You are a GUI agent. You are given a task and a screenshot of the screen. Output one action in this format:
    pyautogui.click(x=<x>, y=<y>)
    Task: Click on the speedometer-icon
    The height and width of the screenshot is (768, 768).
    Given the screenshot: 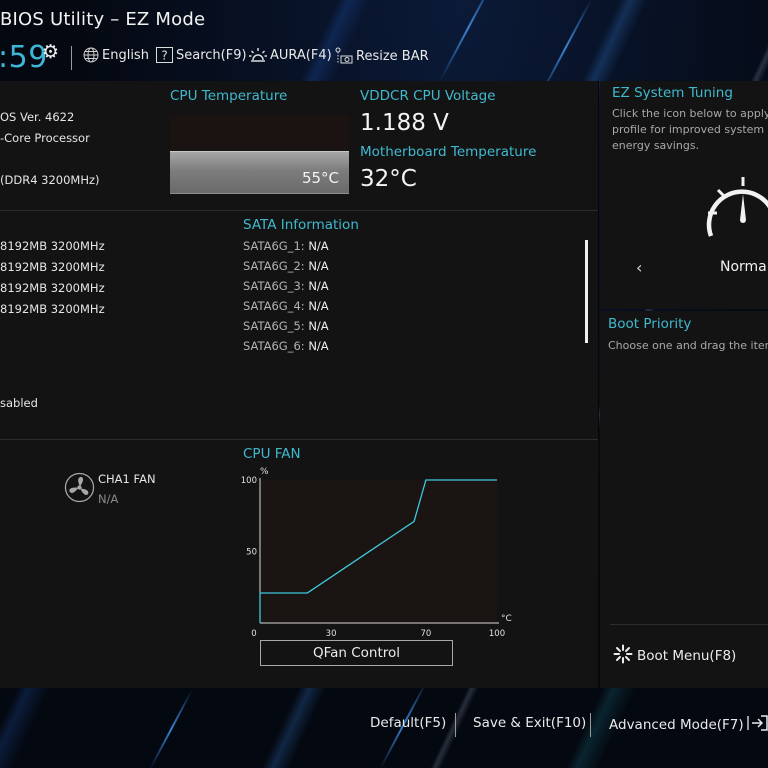 What is the action you would take?
    pyautogui.click(x=736, y=208)
    